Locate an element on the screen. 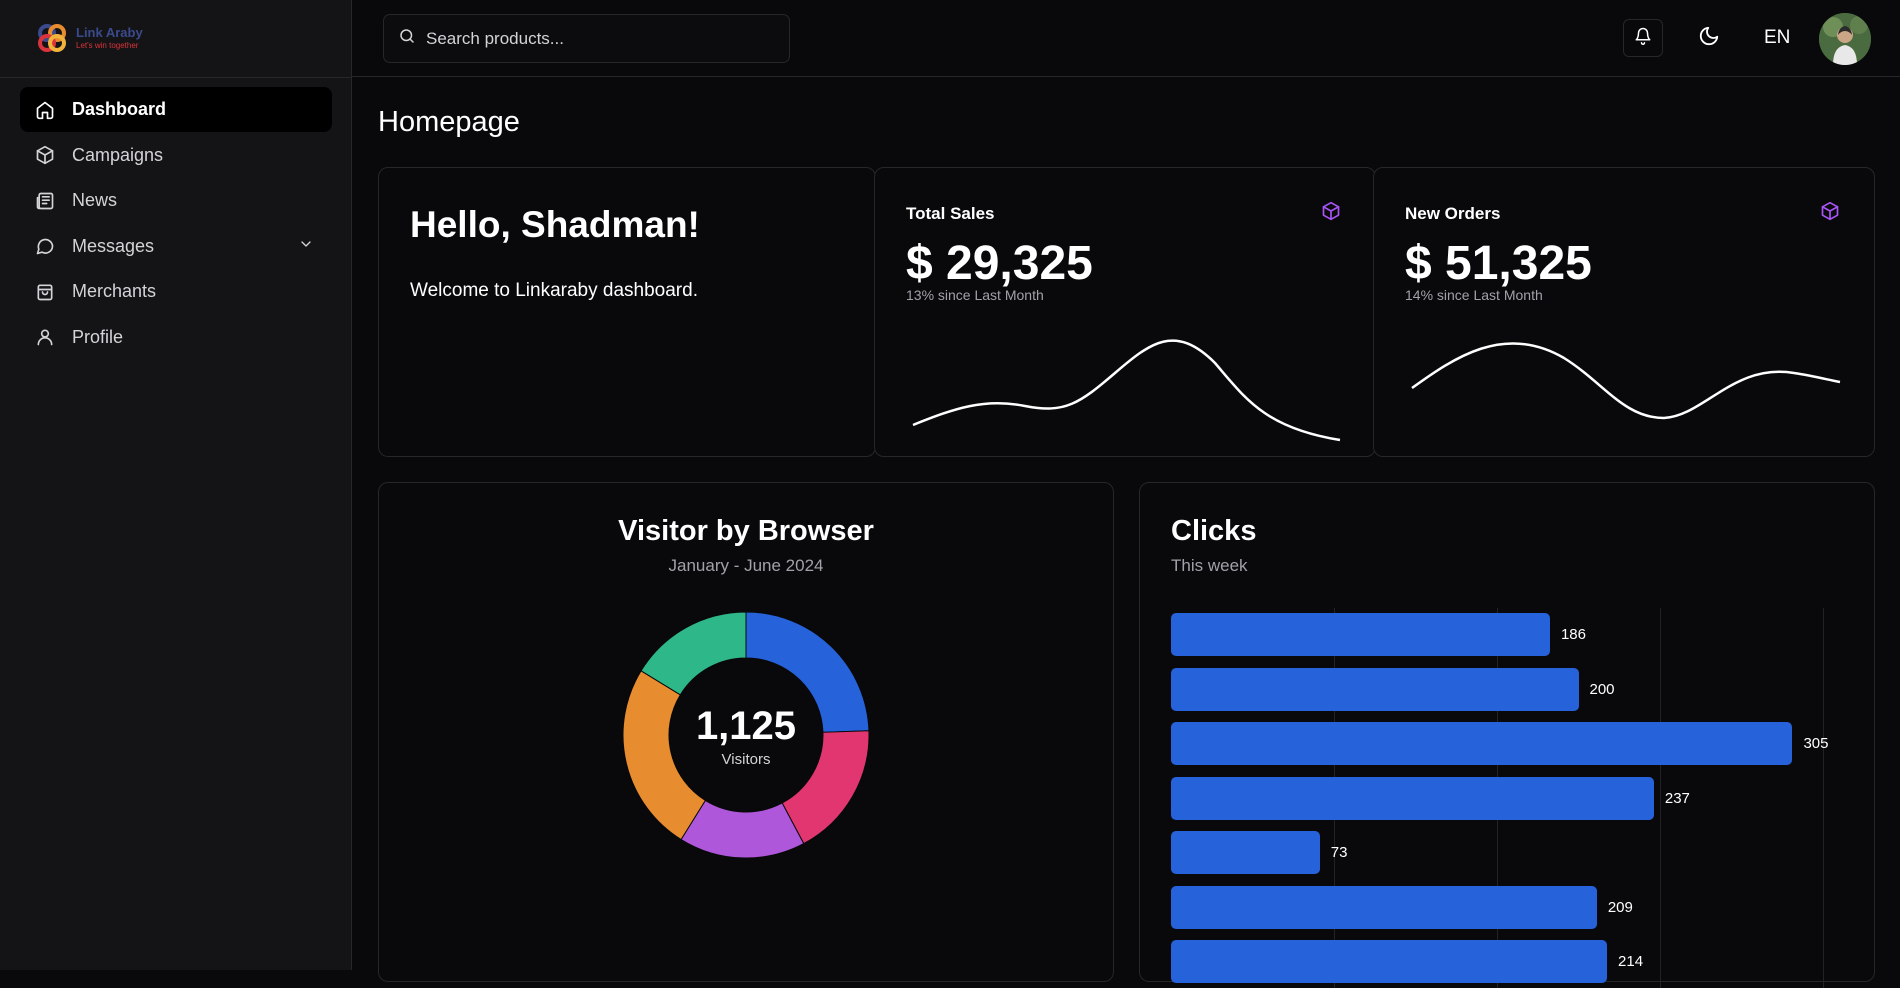 This screenshot has width=1900, height=988. chart-title: Visitor by Browser is located at coordinates (746, 531).